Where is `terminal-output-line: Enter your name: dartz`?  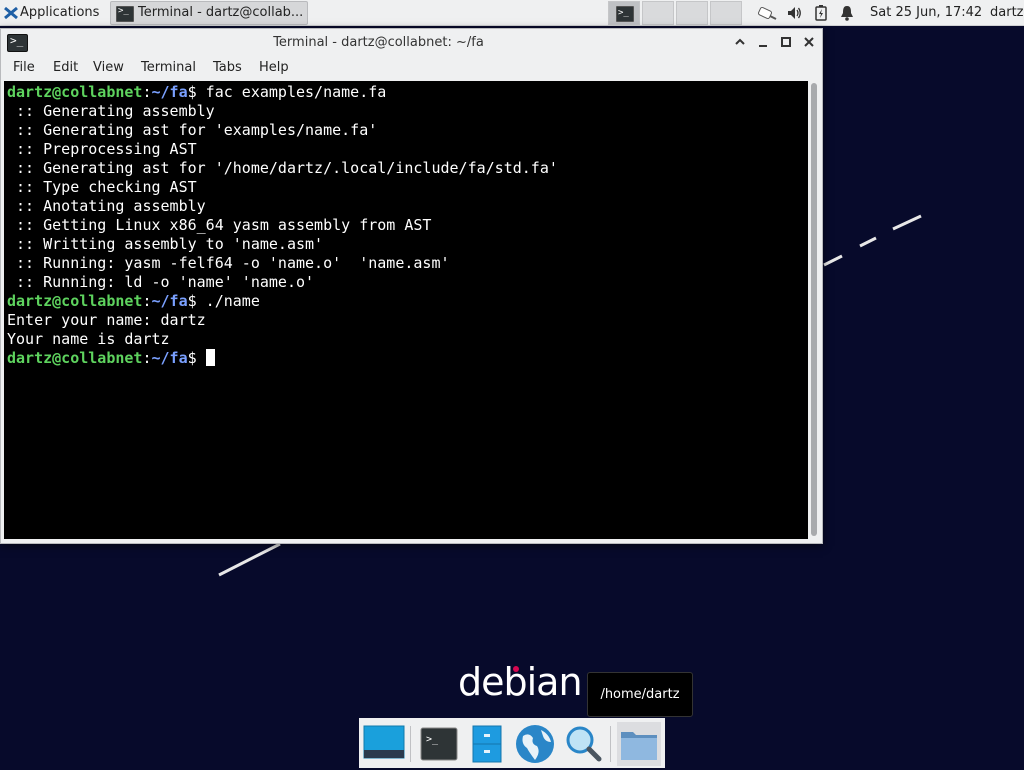 terminal-output-line: Enter your name: dartz is located at coordinates (106, 320).